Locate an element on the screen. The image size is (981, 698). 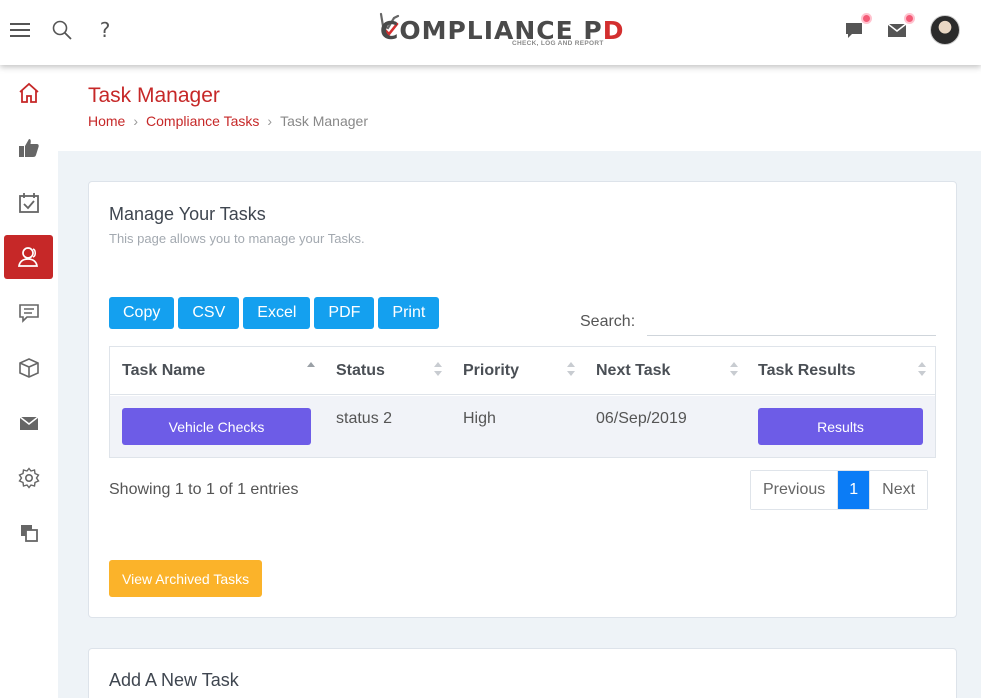
sidebar-item-home is located at coordinates (28, 93).